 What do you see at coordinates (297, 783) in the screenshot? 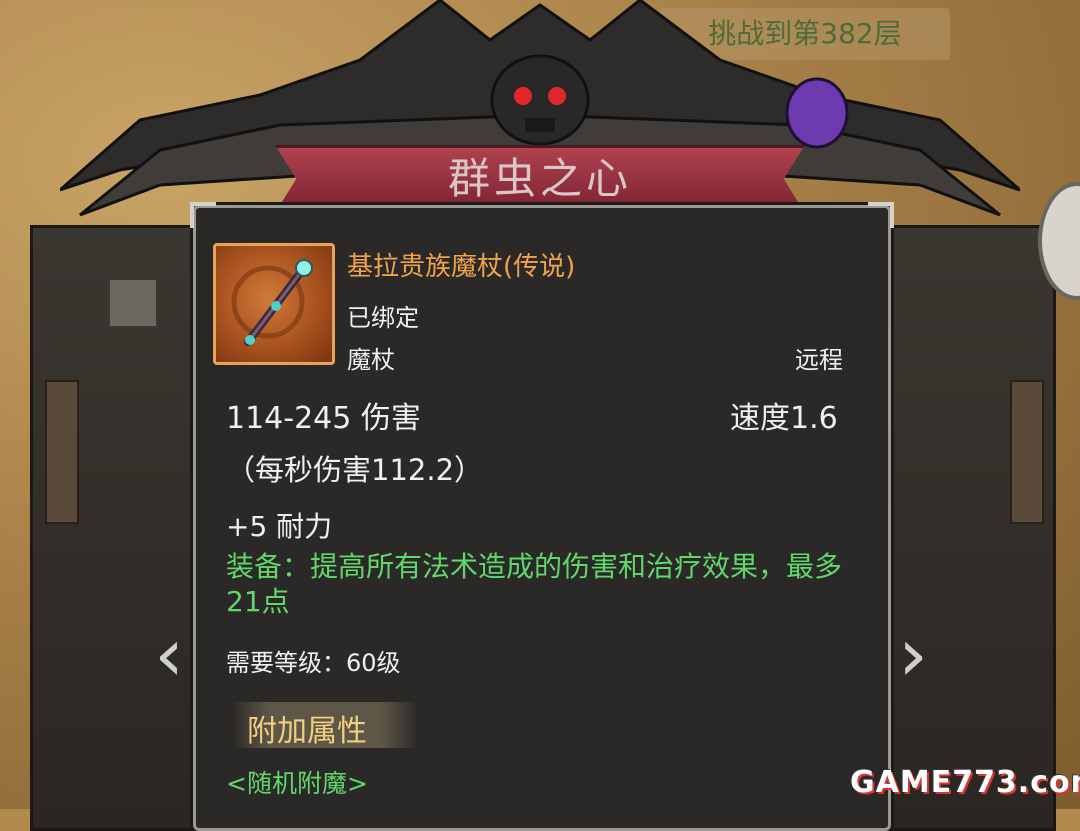
I see `random-enchant: <随机附魔>` at bounding box center [297, 783].